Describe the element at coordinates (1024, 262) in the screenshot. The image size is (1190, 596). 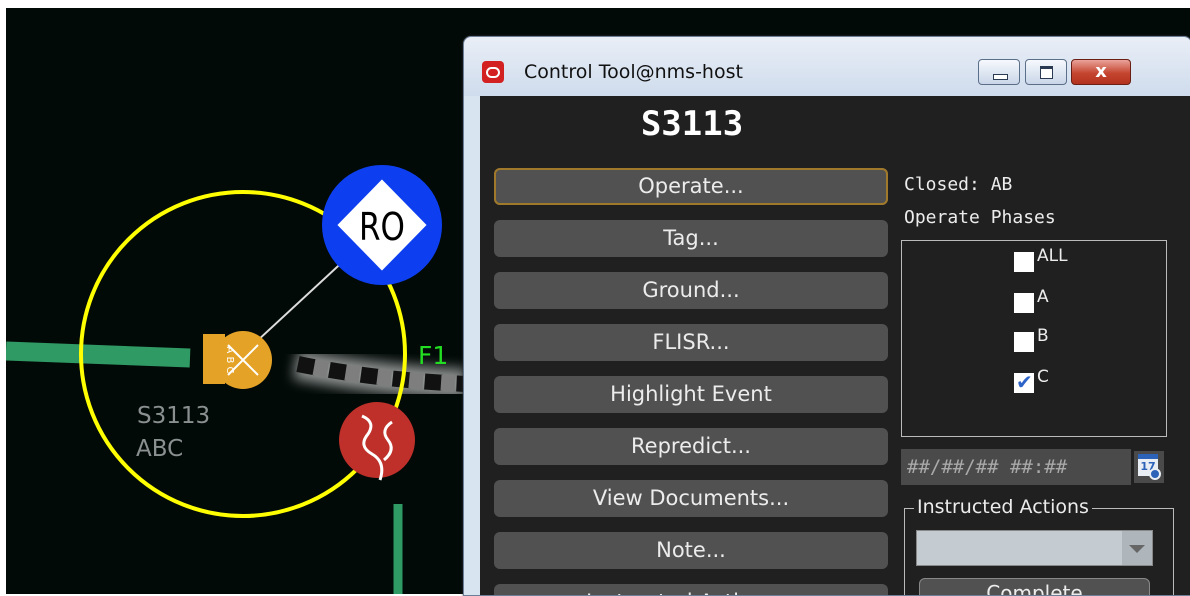
I see `phase-all-checkbox` at that location.